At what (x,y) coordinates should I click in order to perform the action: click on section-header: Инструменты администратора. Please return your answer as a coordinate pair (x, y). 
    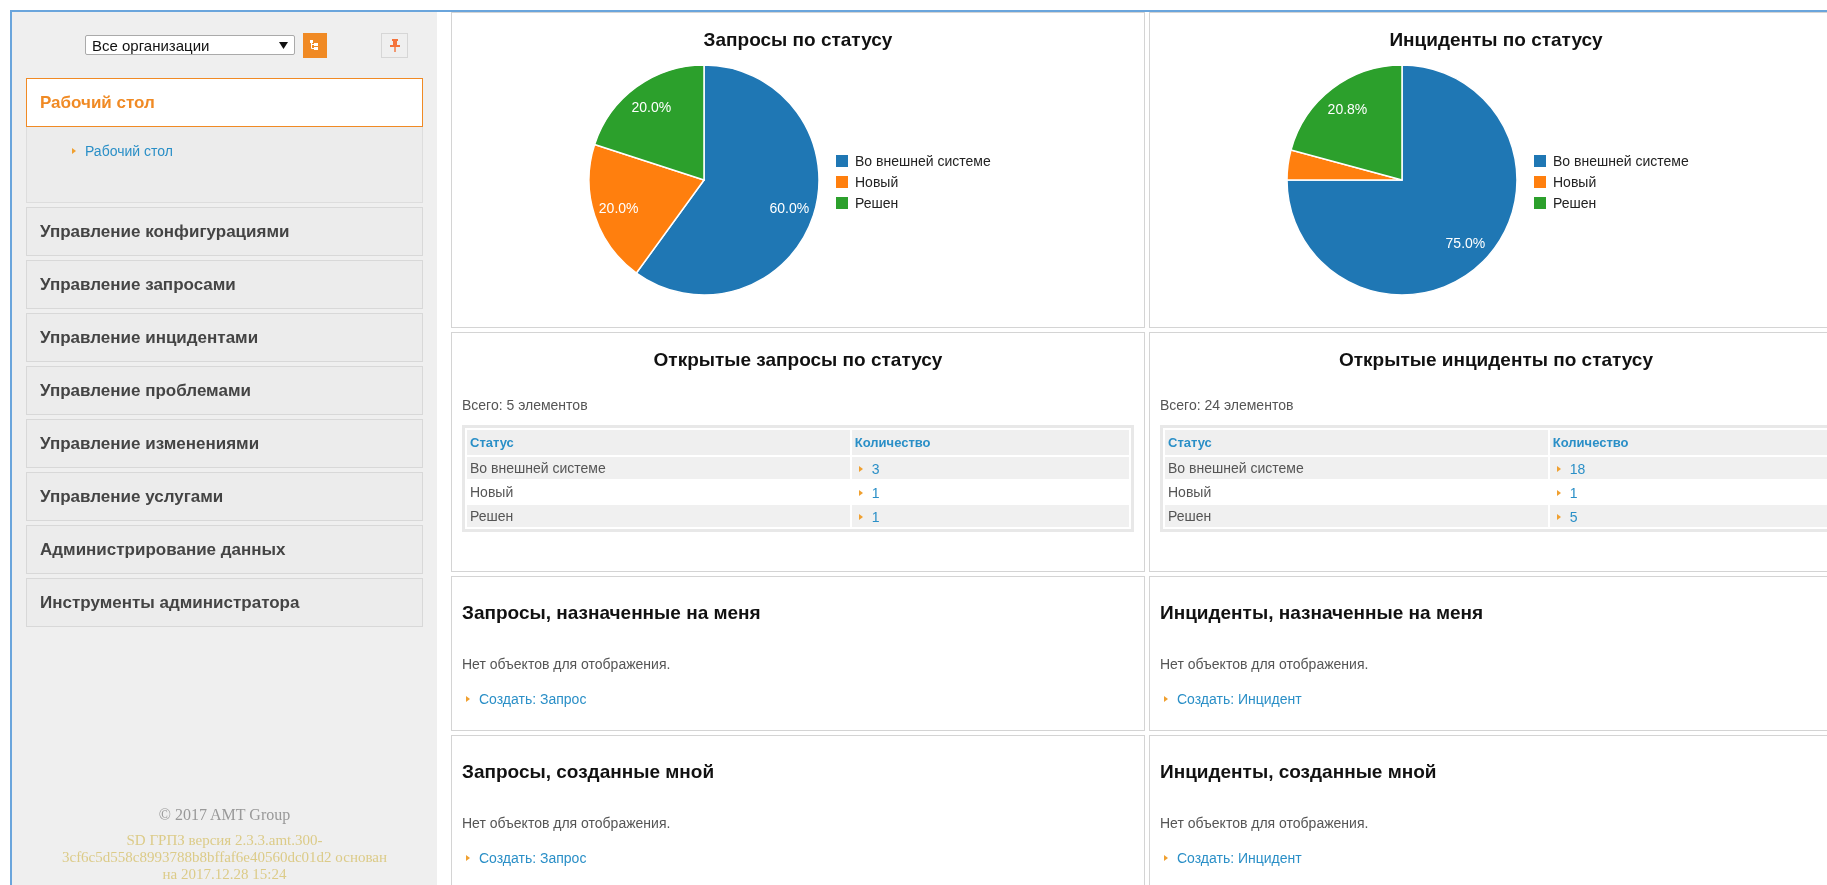
    Looking at the image, I should click on (224, 602).